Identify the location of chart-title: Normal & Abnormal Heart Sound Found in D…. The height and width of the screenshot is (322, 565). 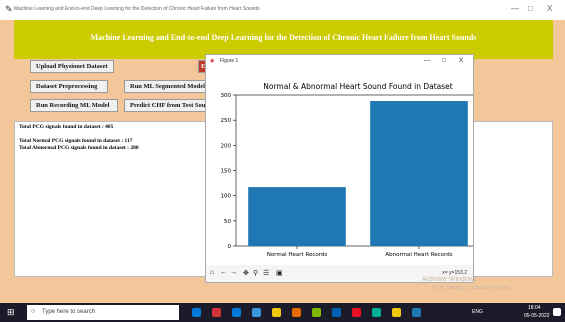
(358, 86).